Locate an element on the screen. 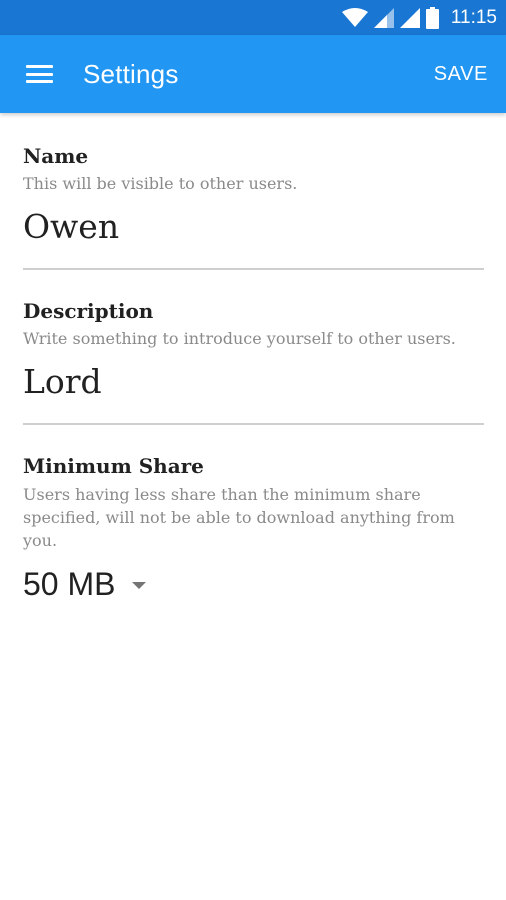 The height and width of the screenshot is (900, 506). save-button: SAVE is located at coordinates (465, 74).